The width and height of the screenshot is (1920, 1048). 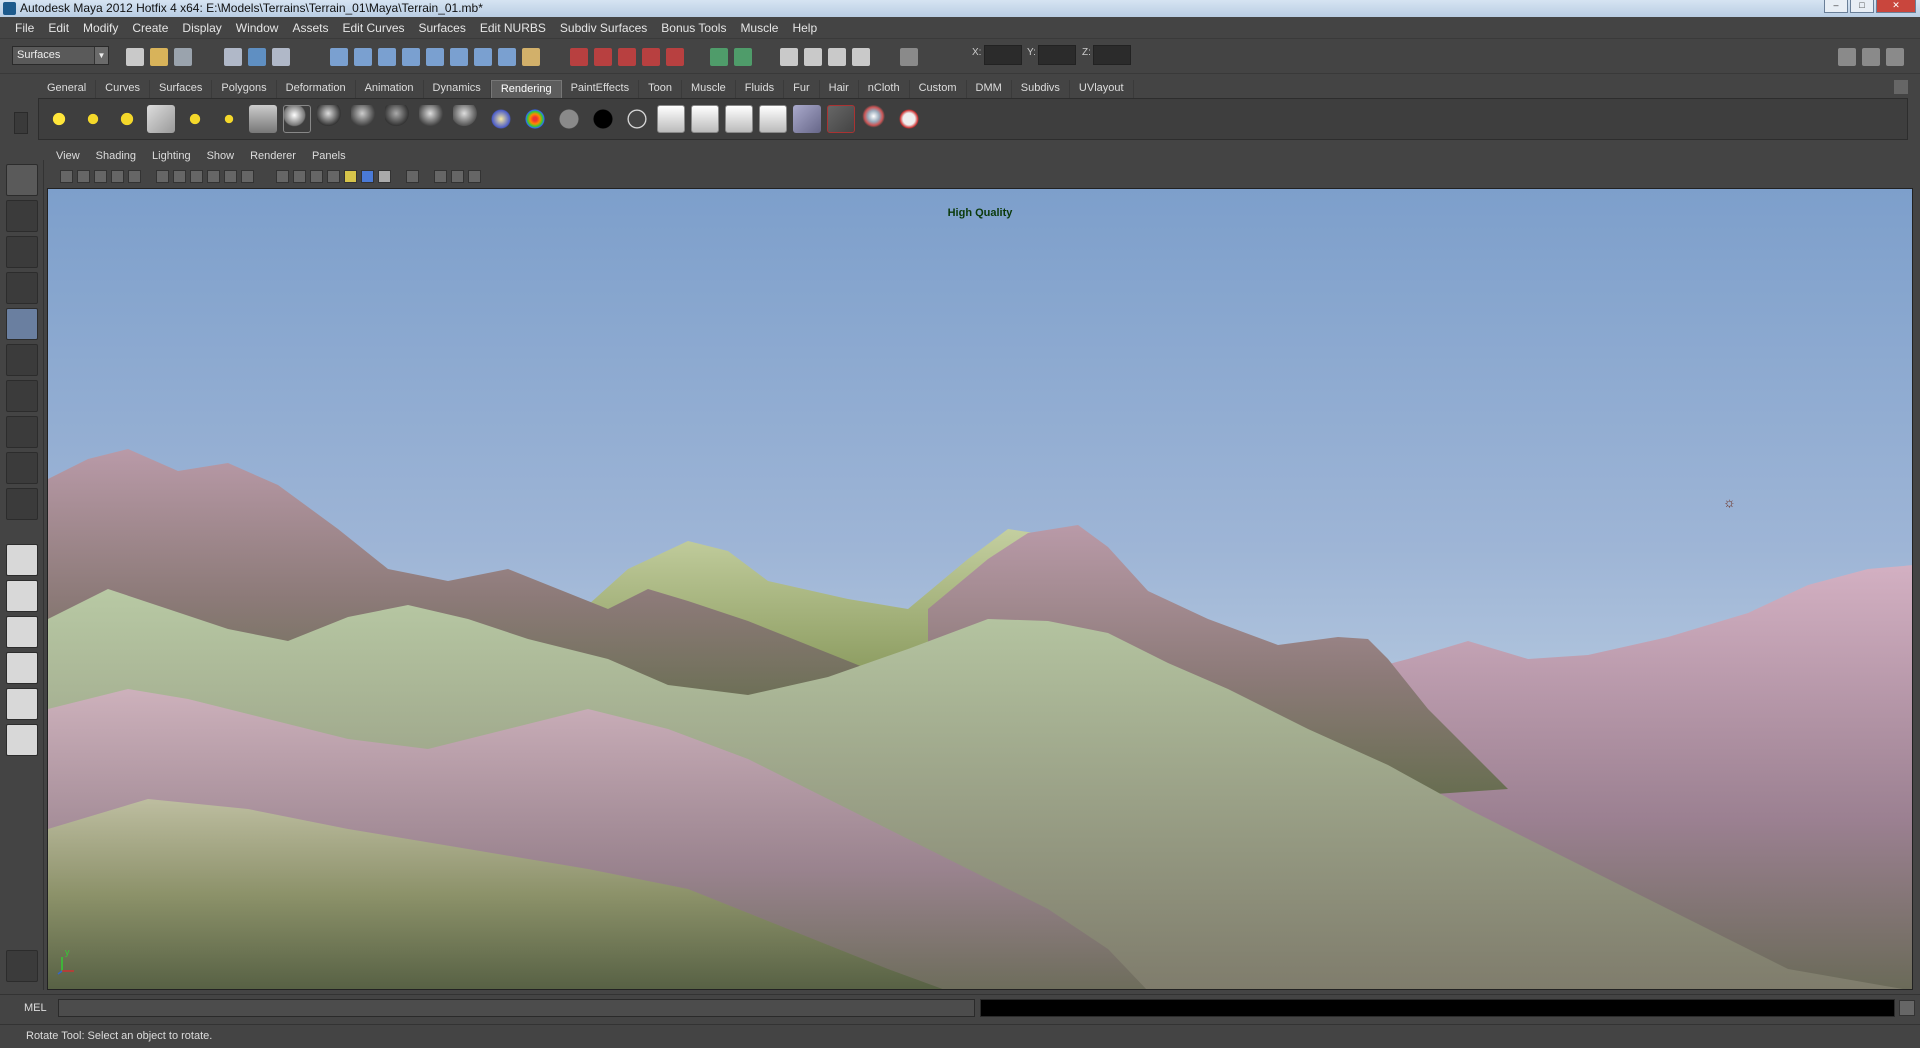 What do you see at coordinates (483, 57) in the screenshot?
I see `select-rendering-icon` at bounding box center [483, 57].